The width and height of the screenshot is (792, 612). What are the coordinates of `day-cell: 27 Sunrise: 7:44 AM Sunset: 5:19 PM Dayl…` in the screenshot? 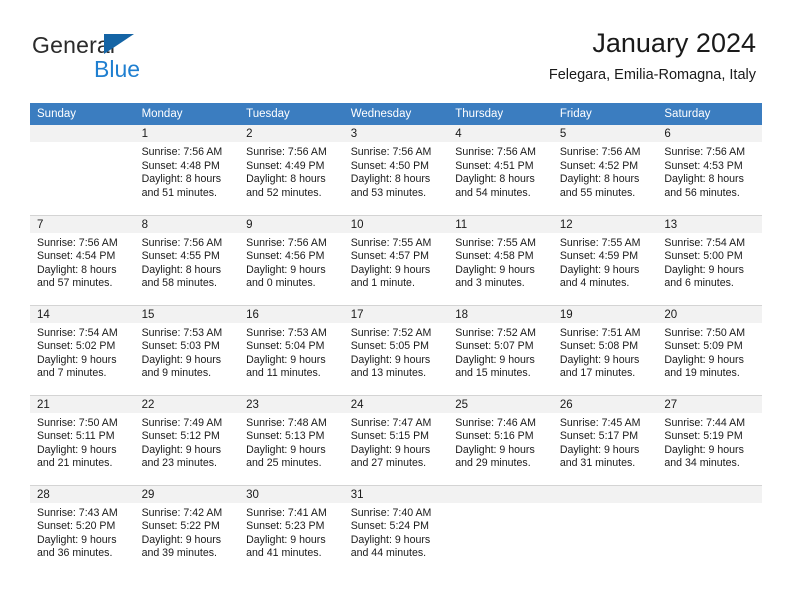 It's located at (709, 439).